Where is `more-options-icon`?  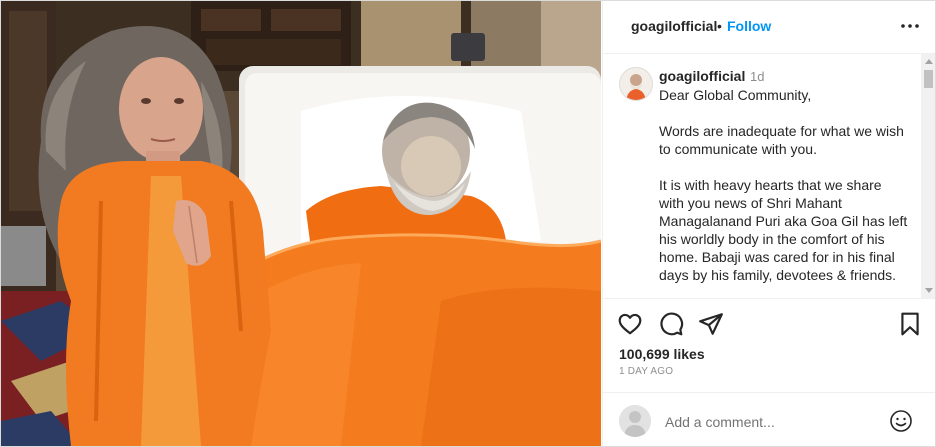 more-options-icon is located at coordinates (910, 26).